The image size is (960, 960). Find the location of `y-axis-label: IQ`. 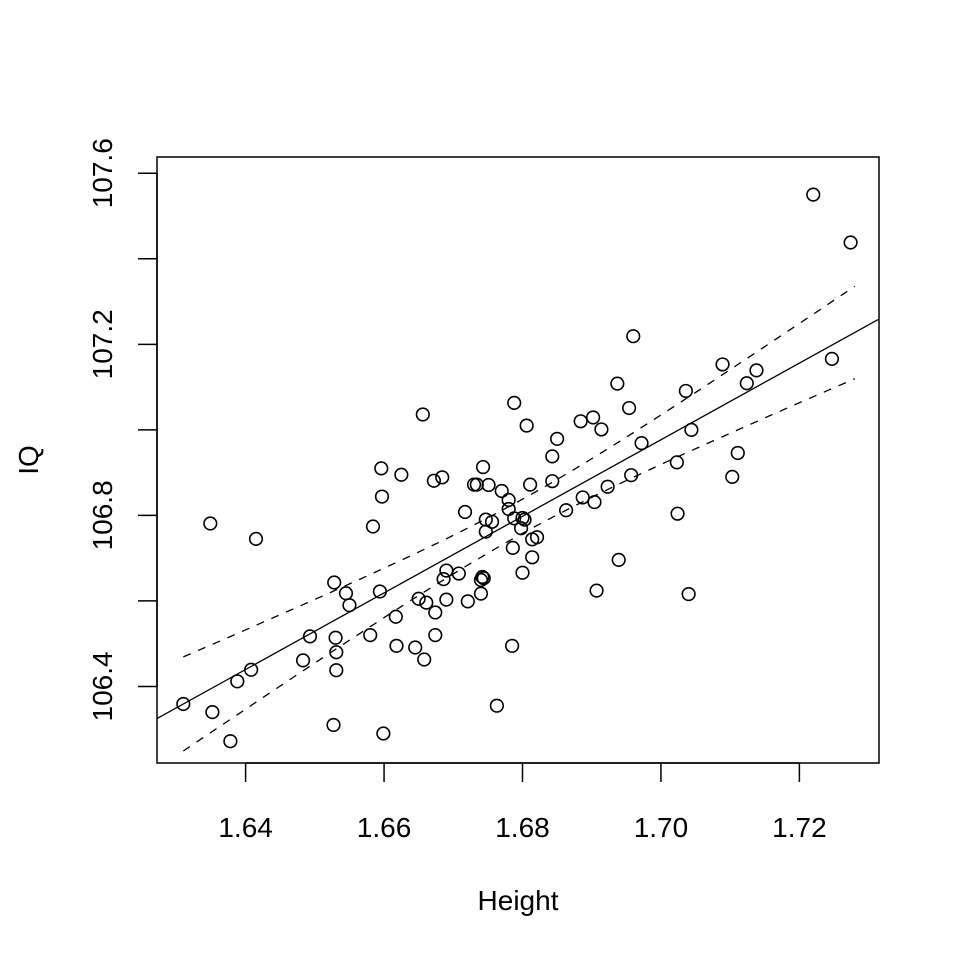

y-axis-label: IQ is located at coordinates (28, 460).